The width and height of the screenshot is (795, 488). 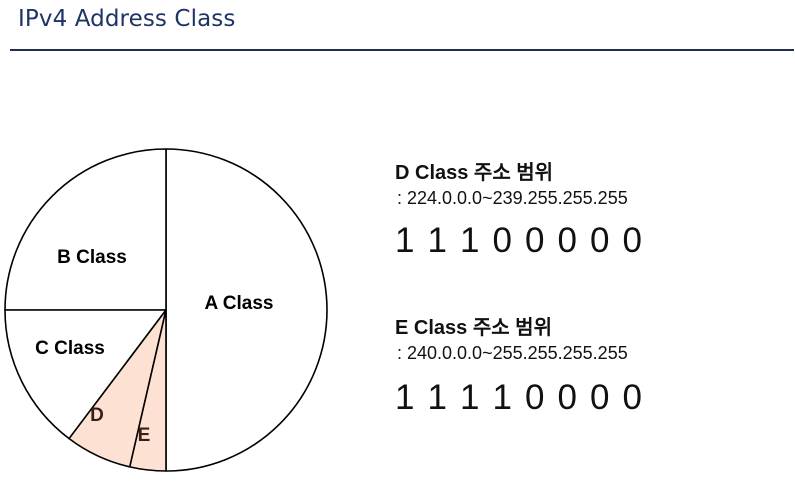 What do you see at coordinates (97, 415) in the screenshot?
I see `pie-label-d: D` at bounding box center [97, 415].